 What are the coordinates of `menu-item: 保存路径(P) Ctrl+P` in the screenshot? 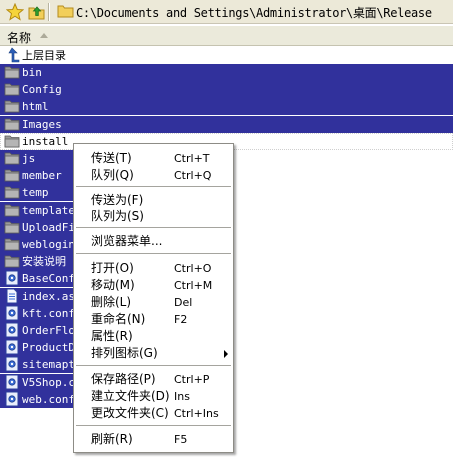 It's located at (153, 379).